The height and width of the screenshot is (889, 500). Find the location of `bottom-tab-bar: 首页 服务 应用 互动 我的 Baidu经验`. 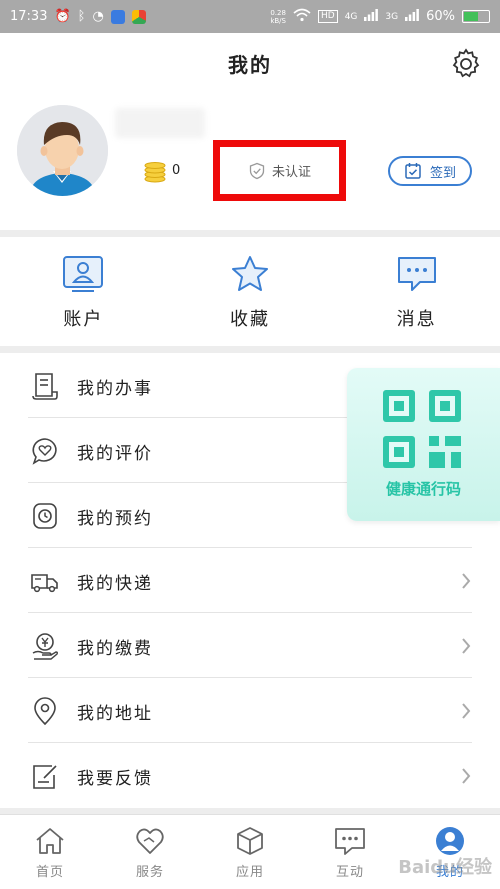

bottom-tab-bar: 首页 服务 应用 互动 我的 Baidu经验 is located at coordinates (250, 851).